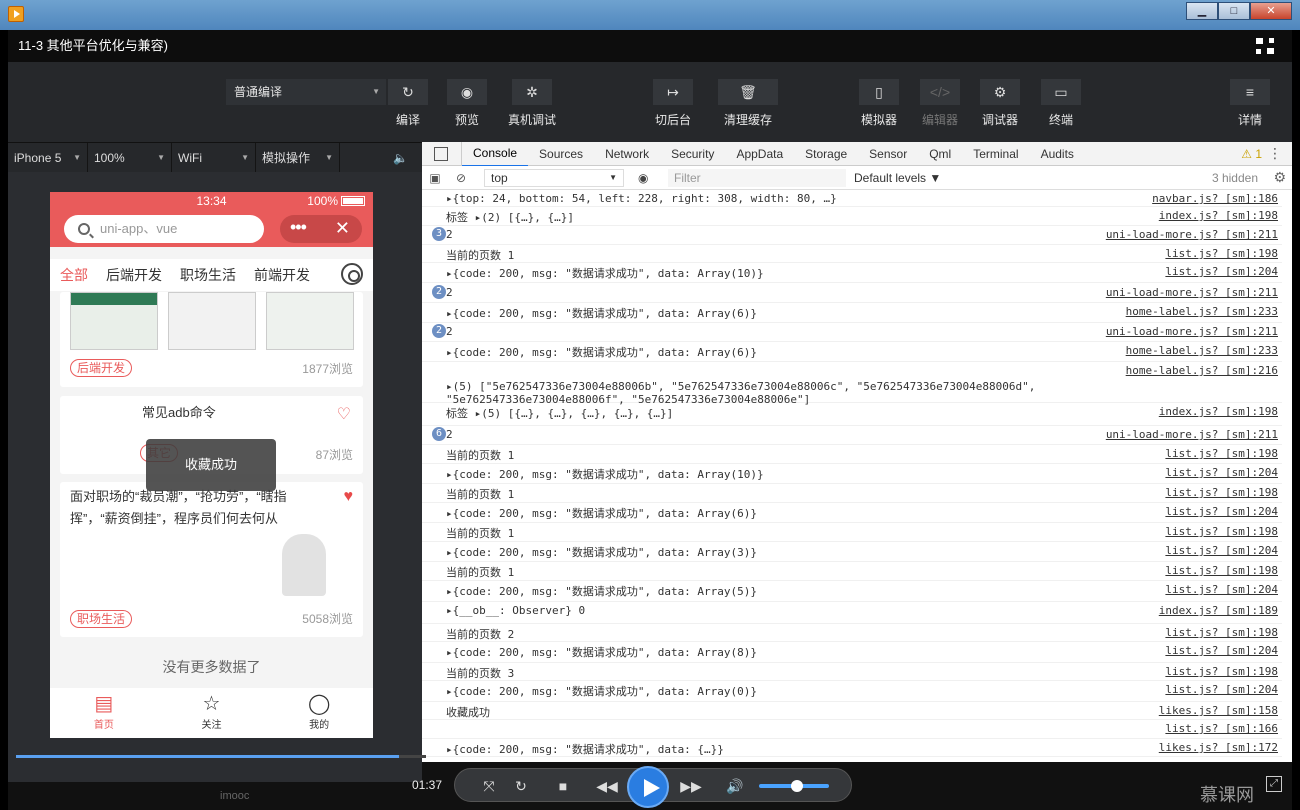 Image resolution: width=1300 pixels, height=810 pixels. I want to click on background-button: ↦ 切后台, so click(673, 103).